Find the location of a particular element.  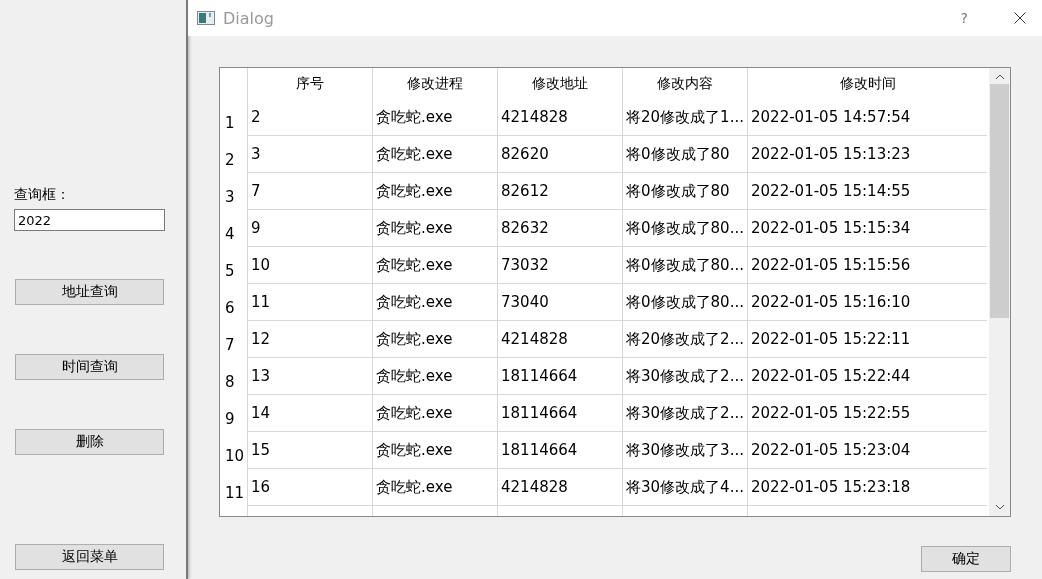

column-header: 修改地址 is located at coordinates (559, 83).